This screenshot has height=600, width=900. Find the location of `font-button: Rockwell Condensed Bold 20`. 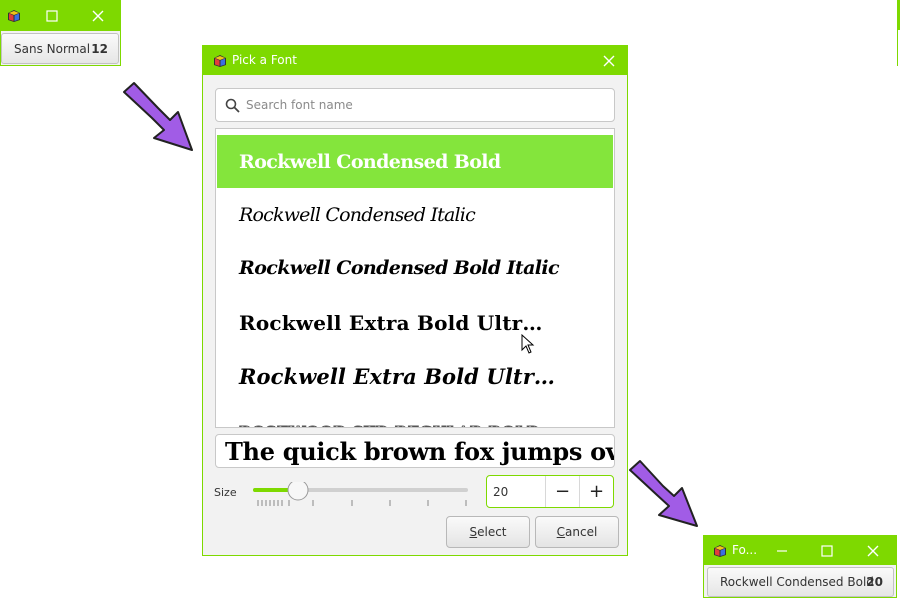

font-button: Rockwell Condensed Bold 20 is located at coordinates (800, 582).